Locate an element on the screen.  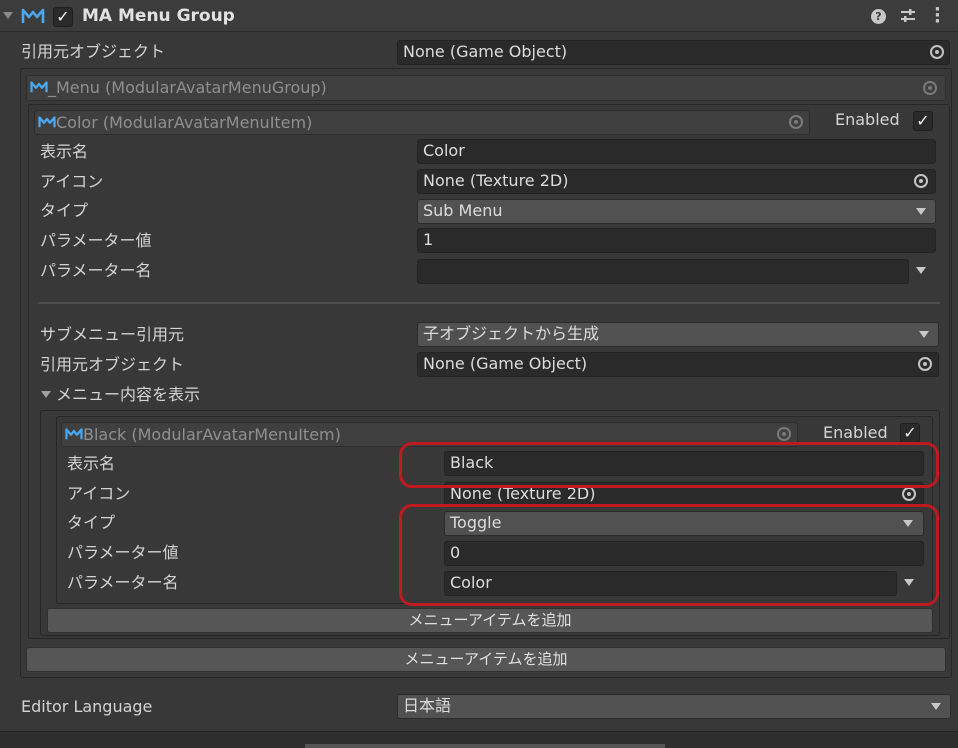
menu-object-label: _Menu (ModularAvatarMenuGroup) is located at coordinates (187, 87).